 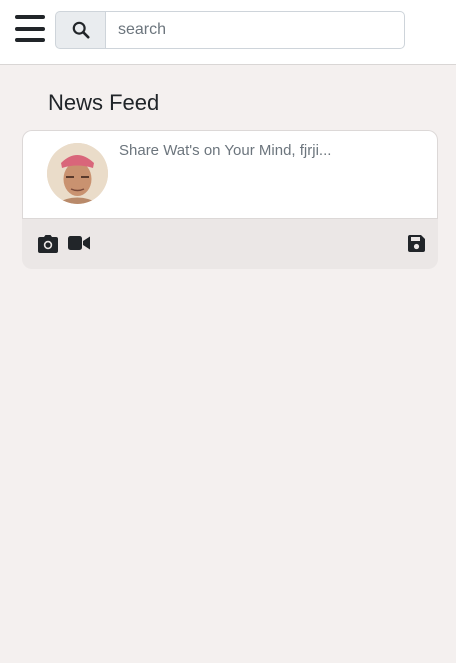 I want to click on search-input, so click(x=255, y=30).